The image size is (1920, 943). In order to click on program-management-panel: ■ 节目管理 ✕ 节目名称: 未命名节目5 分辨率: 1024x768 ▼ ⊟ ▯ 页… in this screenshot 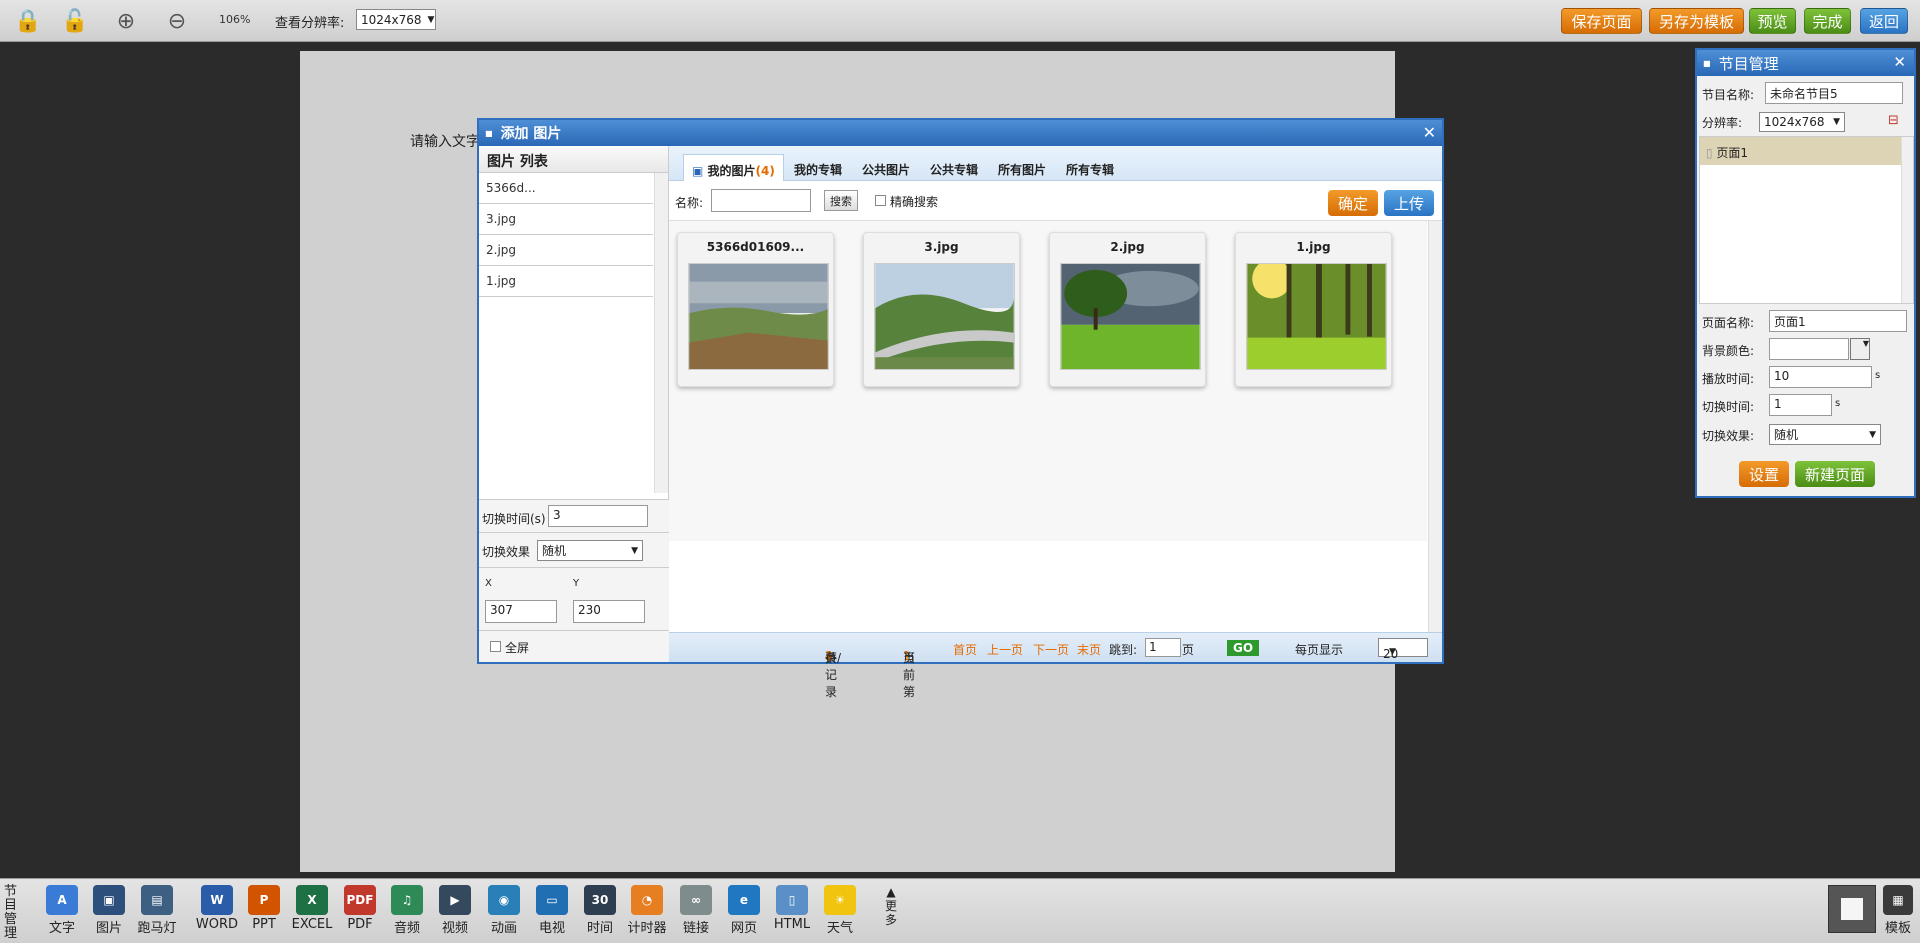, I will do `click(1805, 273)`.